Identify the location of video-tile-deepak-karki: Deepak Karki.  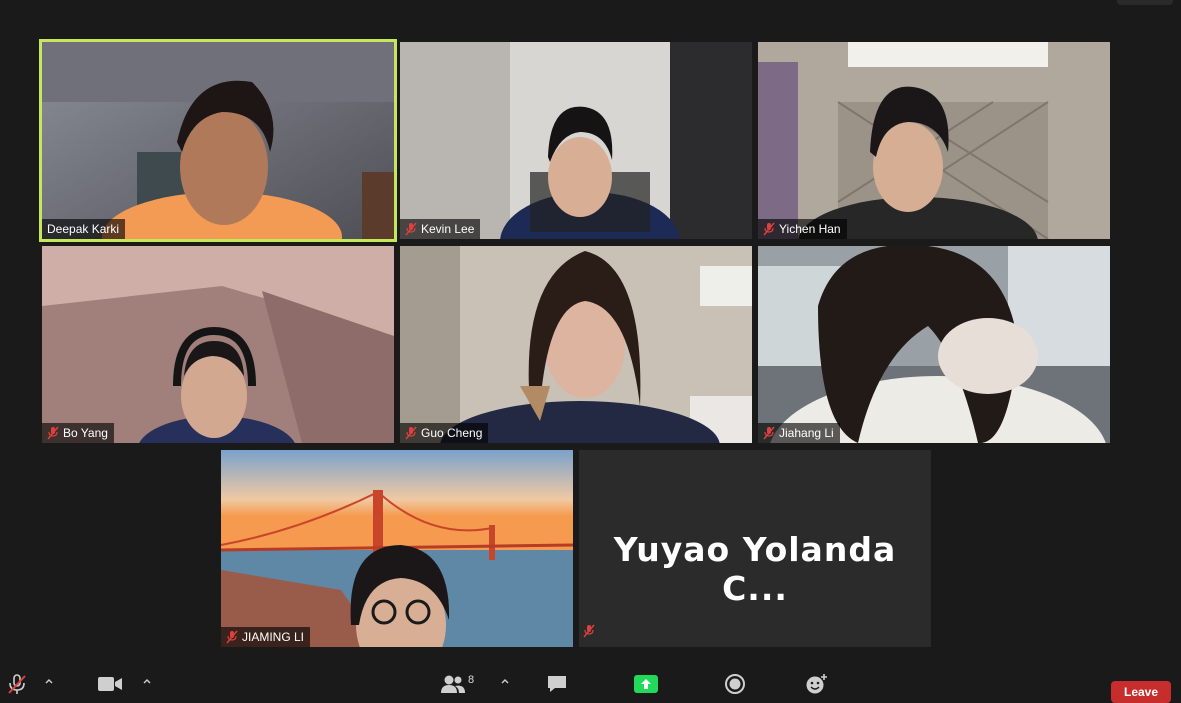
(218, 140).